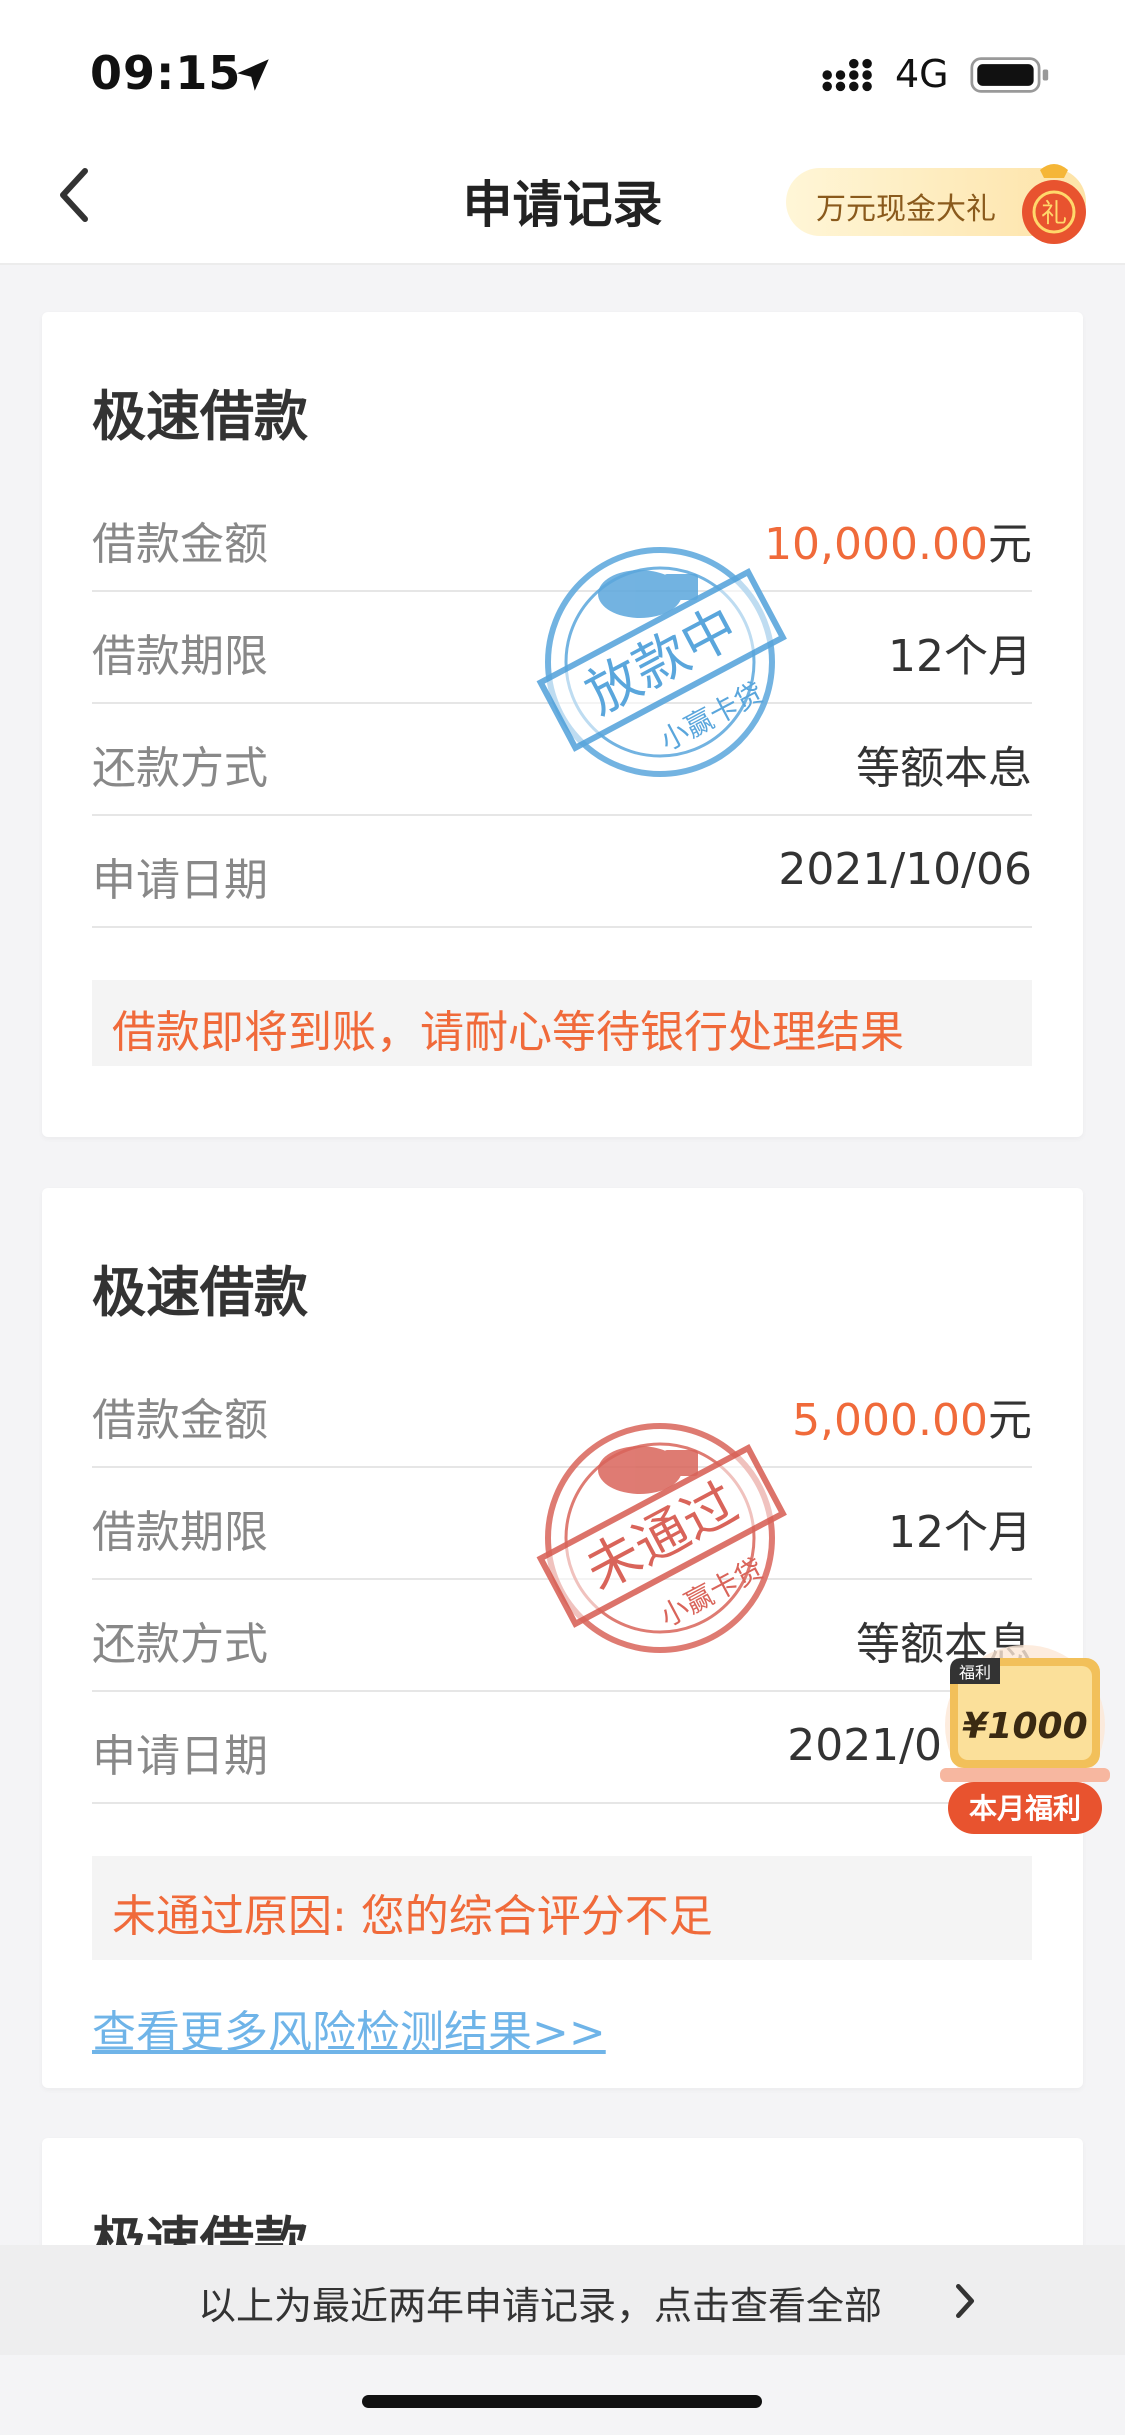 This screenshot has height=2435, width=1125. What do you see at coordinates (508, 1032) in the screenshot?
I see `status-note-text: 借款即将到账，请耐心等待银行处理结果` at bounding box center [508, 1032].